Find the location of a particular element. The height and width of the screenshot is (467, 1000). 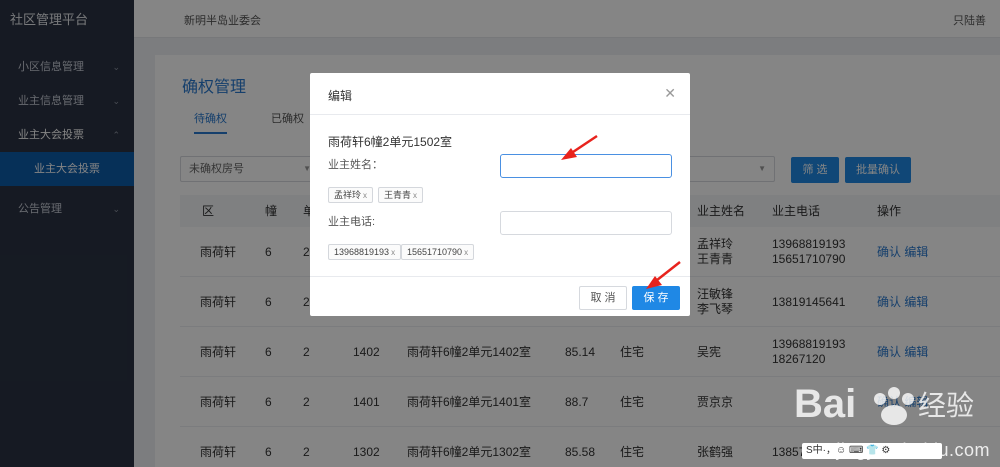

modal-title: 编辑 is located at coordinates (340, 96).